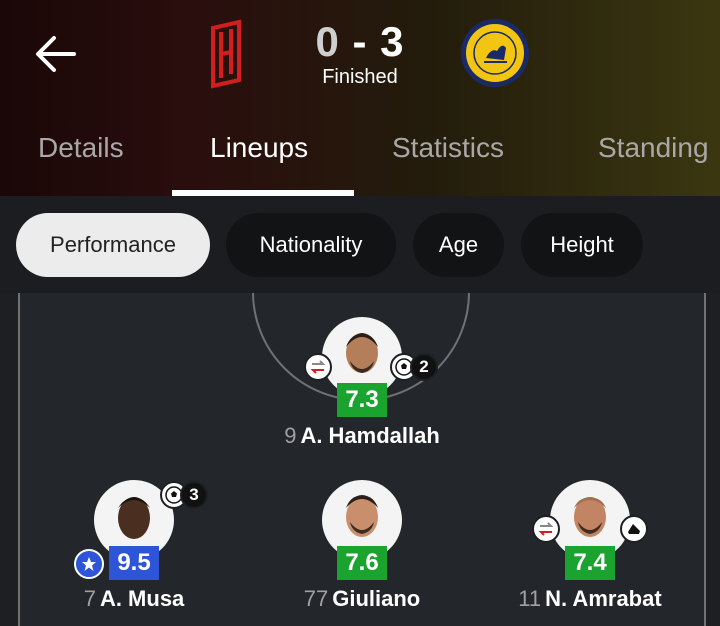  Describe the element at coordinates (113, 245) in the screenshot. I see `filter-performance: Performance` at that location.